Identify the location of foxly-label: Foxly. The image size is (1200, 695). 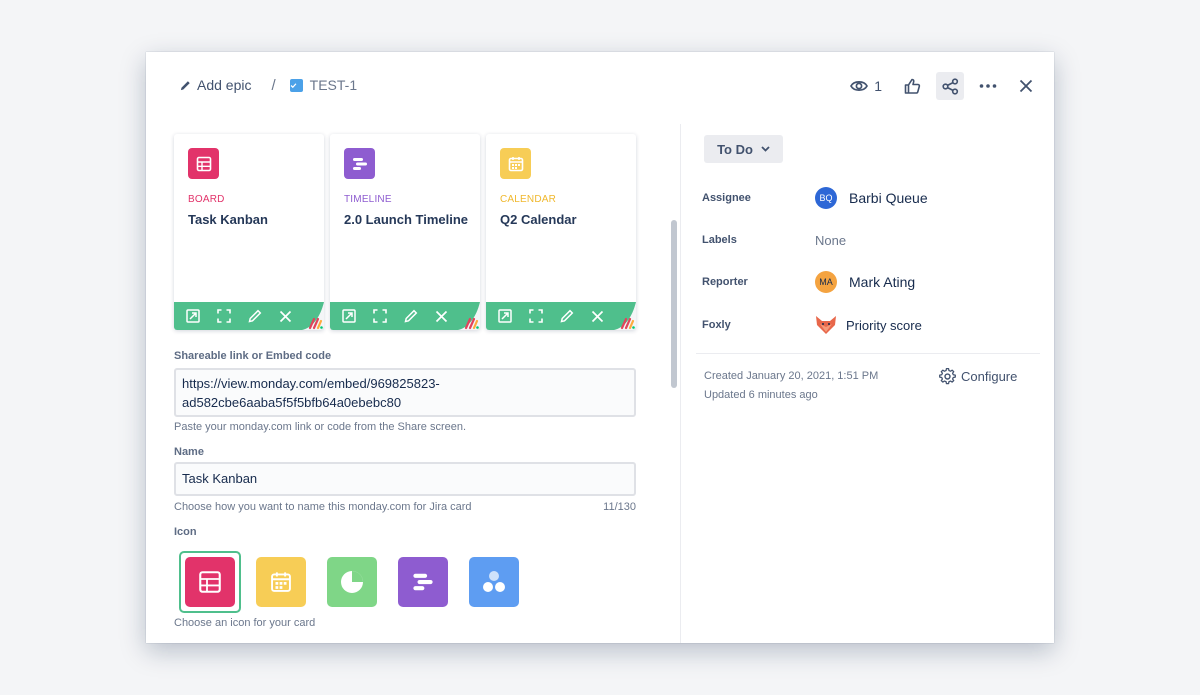
(716, 325).